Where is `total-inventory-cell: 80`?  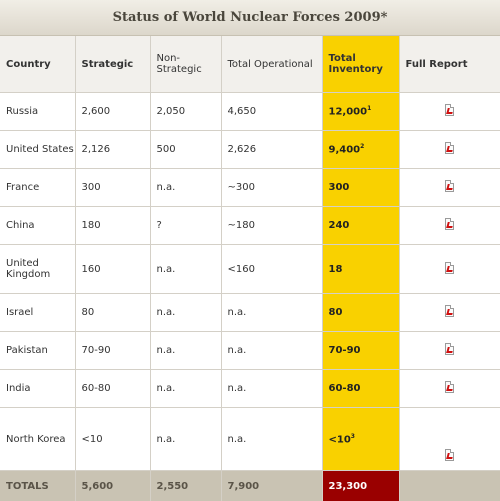
total-inventory-cell: 80 is located at coordinates (360, 313).